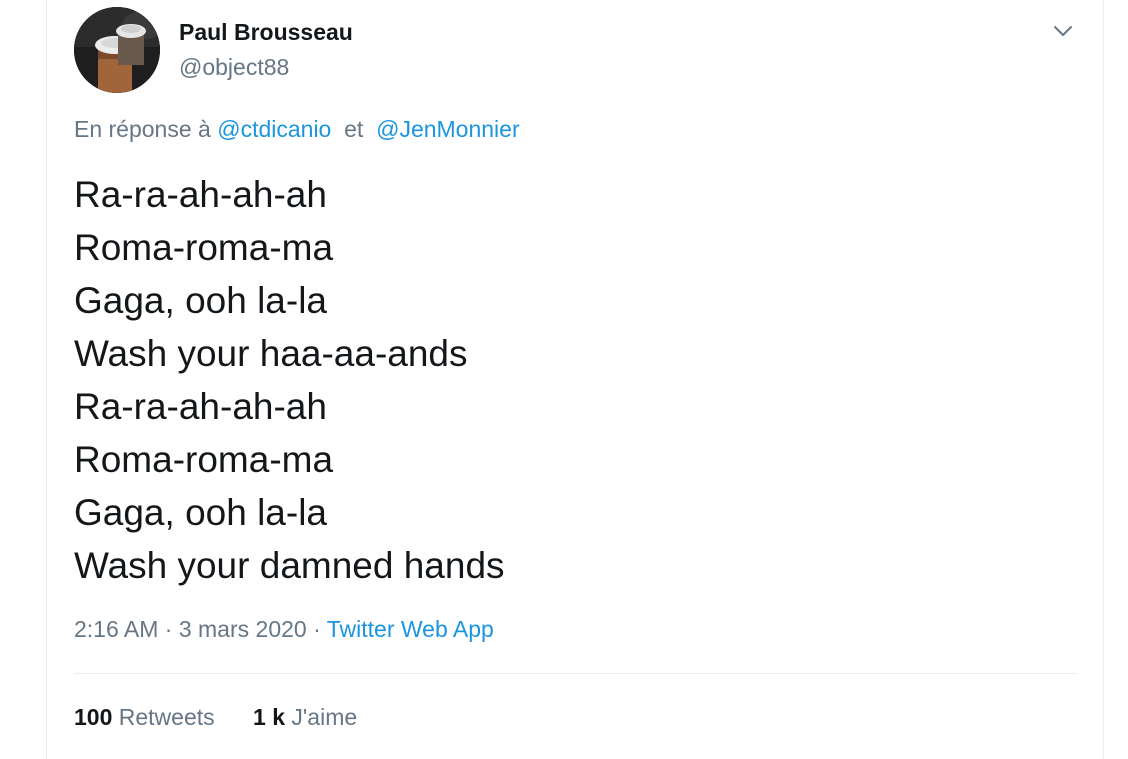  Describe the element at coordinates (243, 629) in the screenshot. I see `tweet-date: 3 mars 2020` at that location.